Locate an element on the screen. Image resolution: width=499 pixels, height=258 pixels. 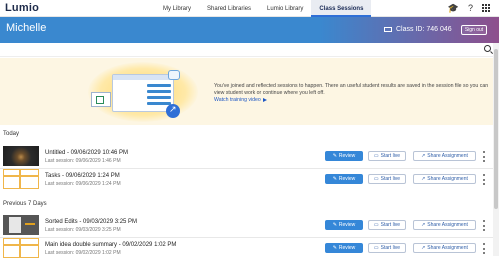
class-id-text: Class ID: 746 046 is located at coordinates (424, 29).